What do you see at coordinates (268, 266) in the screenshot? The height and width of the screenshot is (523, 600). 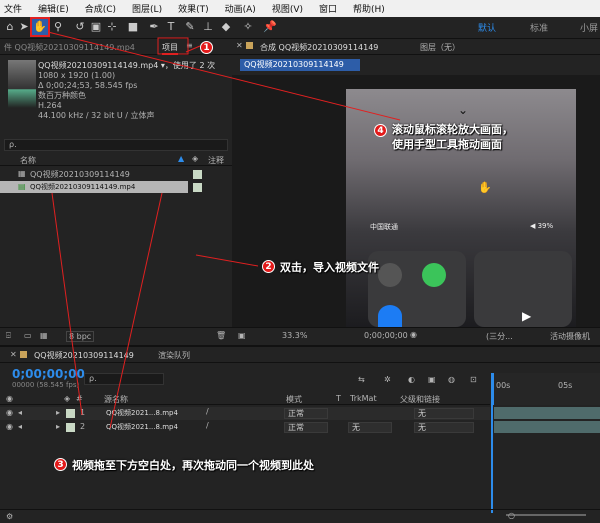 I see `annotation-2-badge: 2` at bounding box center [268, 266].